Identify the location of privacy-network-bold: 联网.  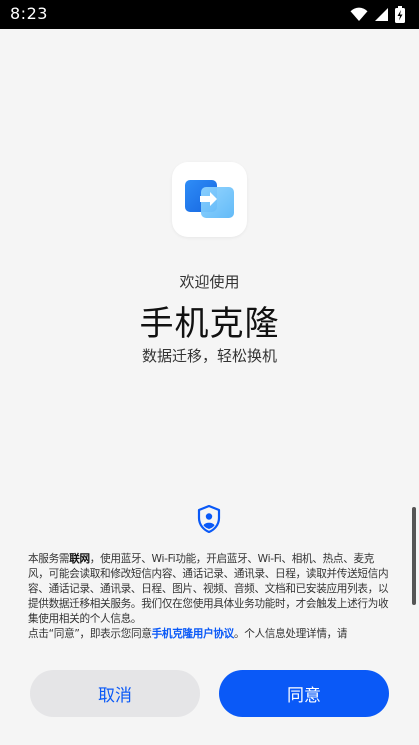
(79, 559).